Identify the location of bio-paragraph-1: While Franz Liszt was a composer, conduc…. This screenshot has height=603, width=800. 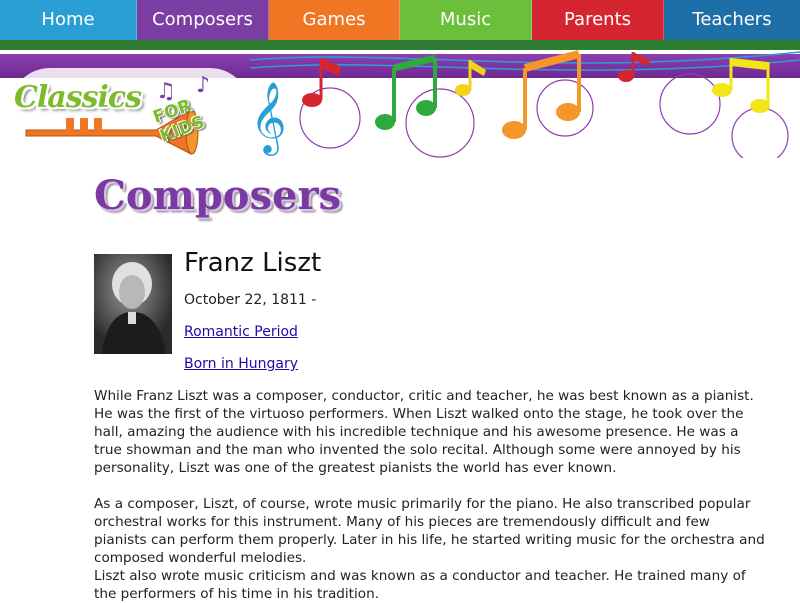
(424, 432).